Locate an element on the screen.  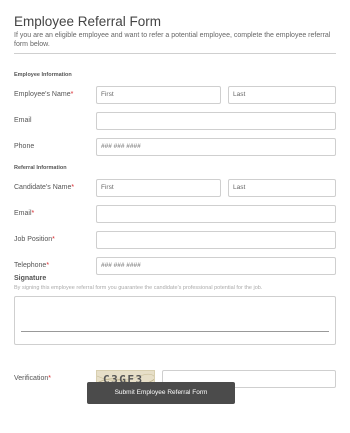
candidate-phone-row: Telephone* ### ### #### is located at coordinates (175, 266).